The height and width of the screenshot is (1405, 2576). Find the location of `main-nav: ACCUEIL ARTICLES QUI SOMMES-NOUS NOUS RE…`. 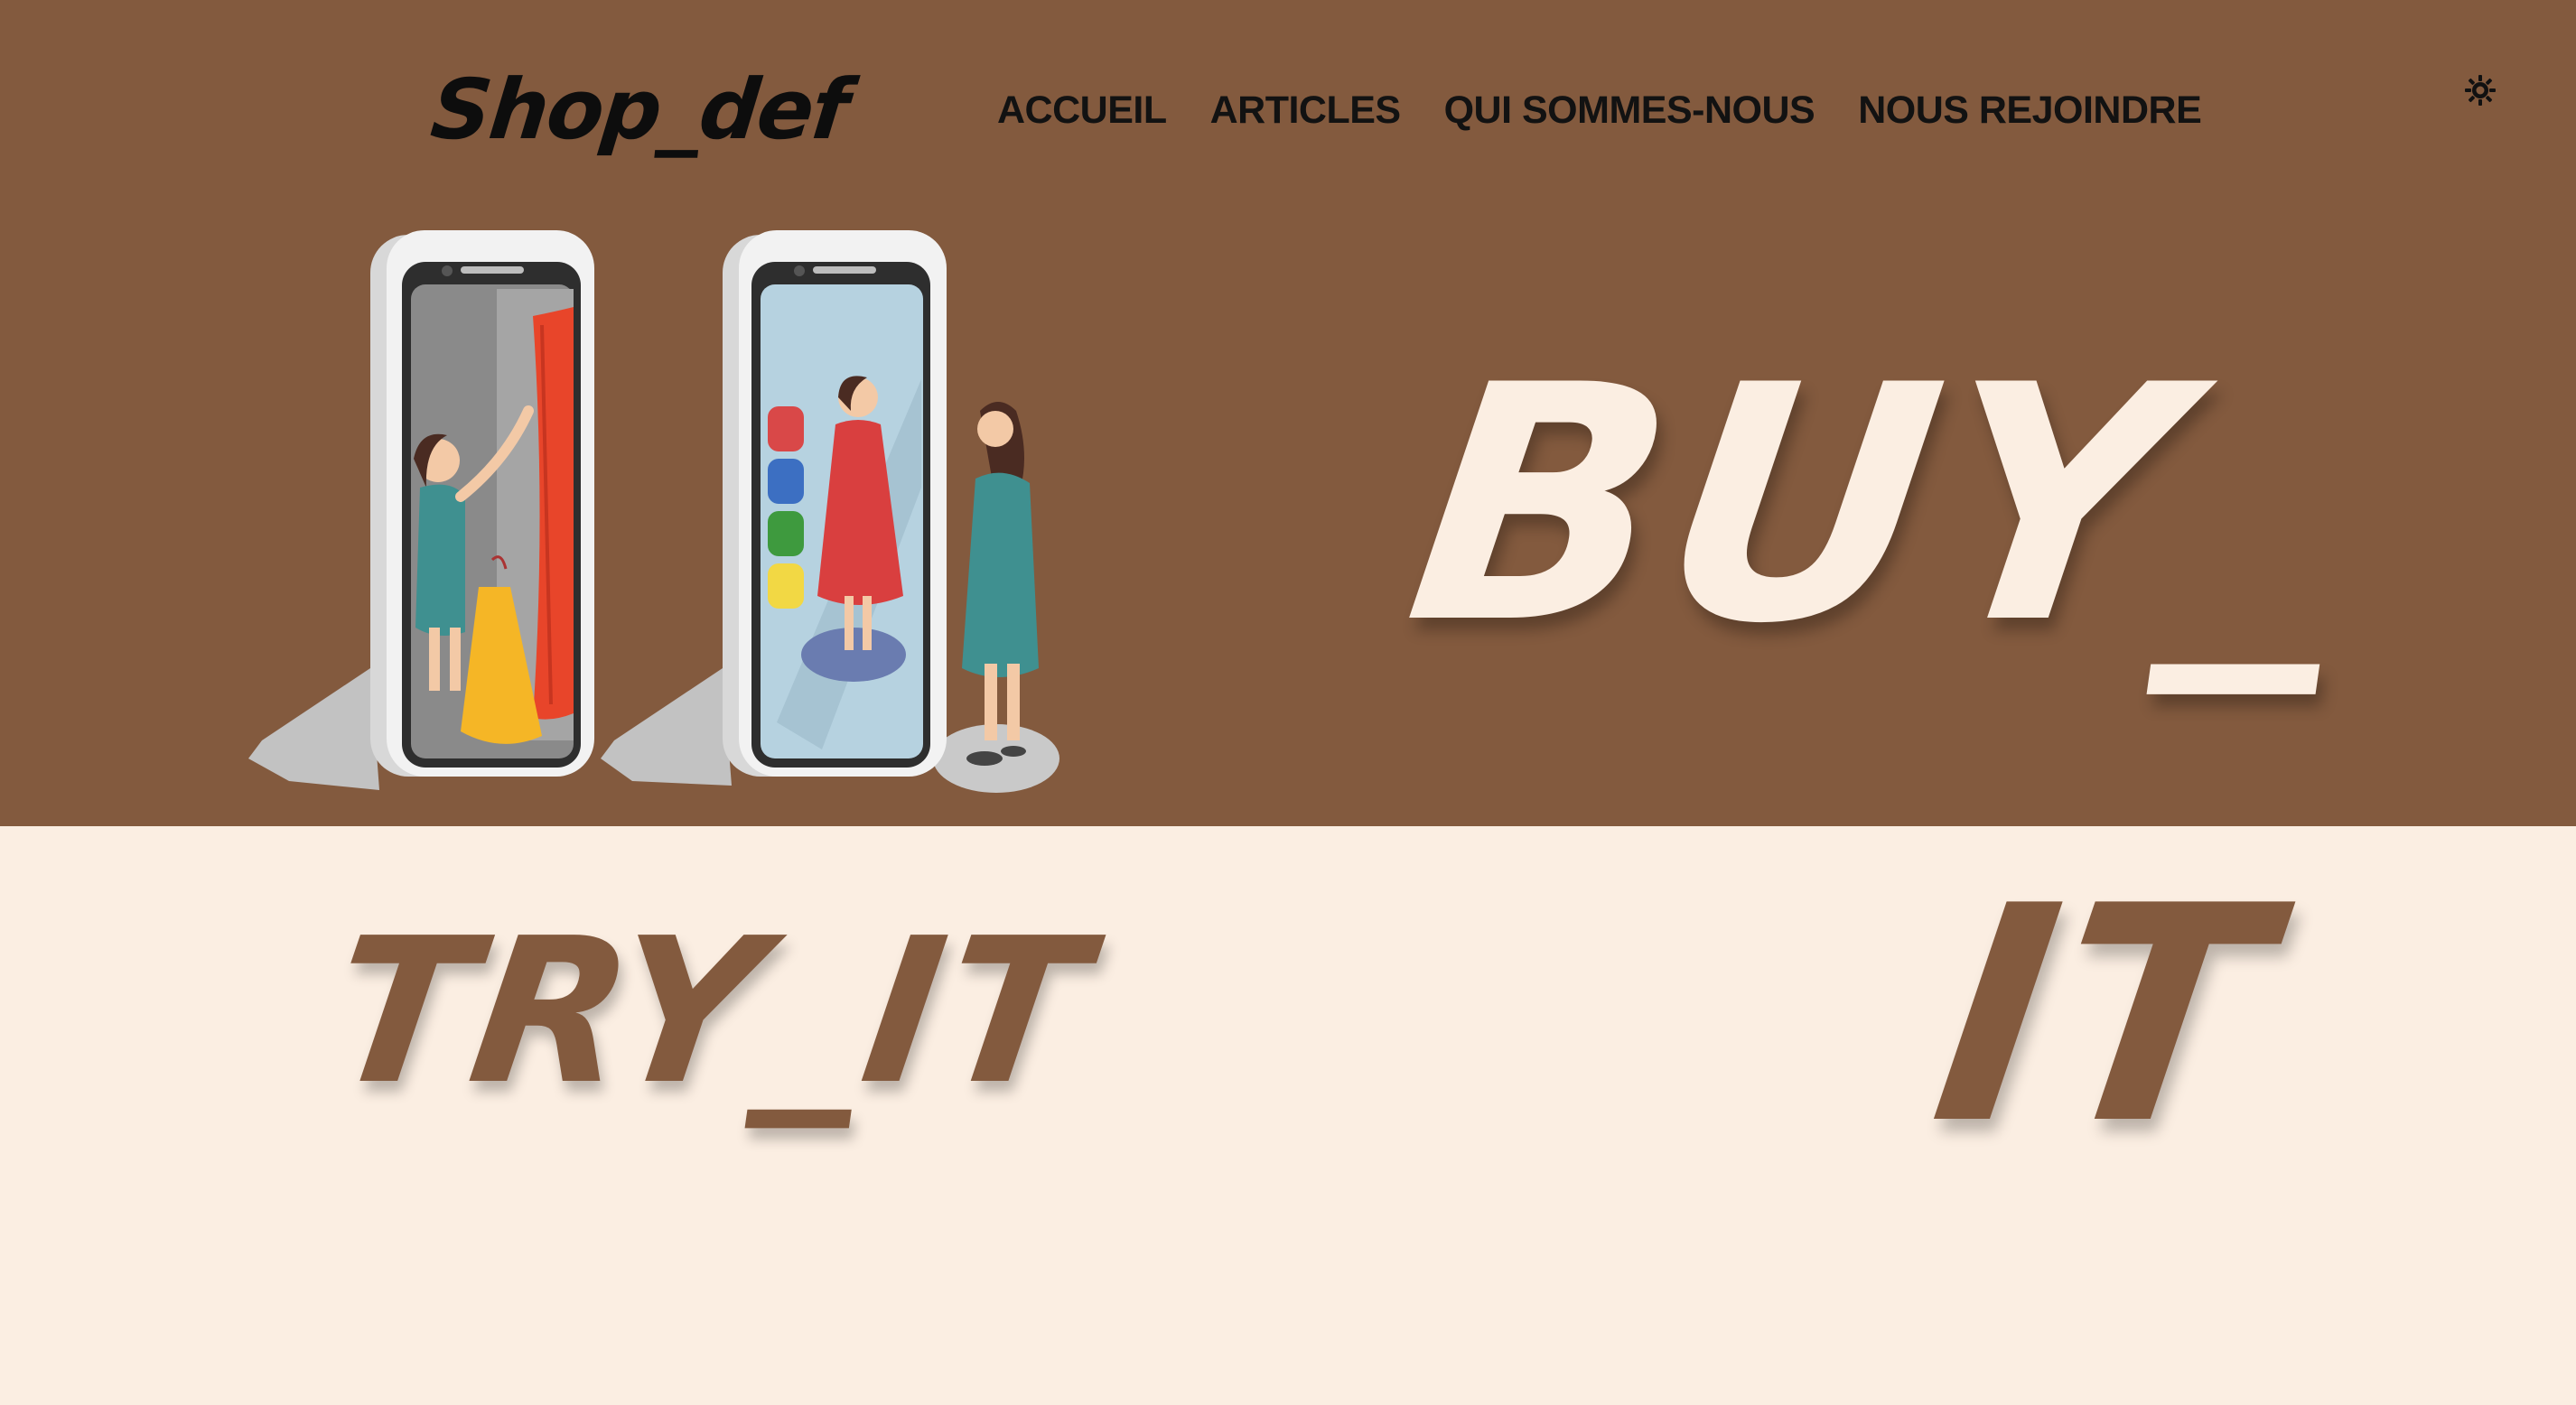

main-nav: ACCUEIL ARTICLES QUI SOMMES-NOUS NOUS RE… is located at coordinates (1599, 111).